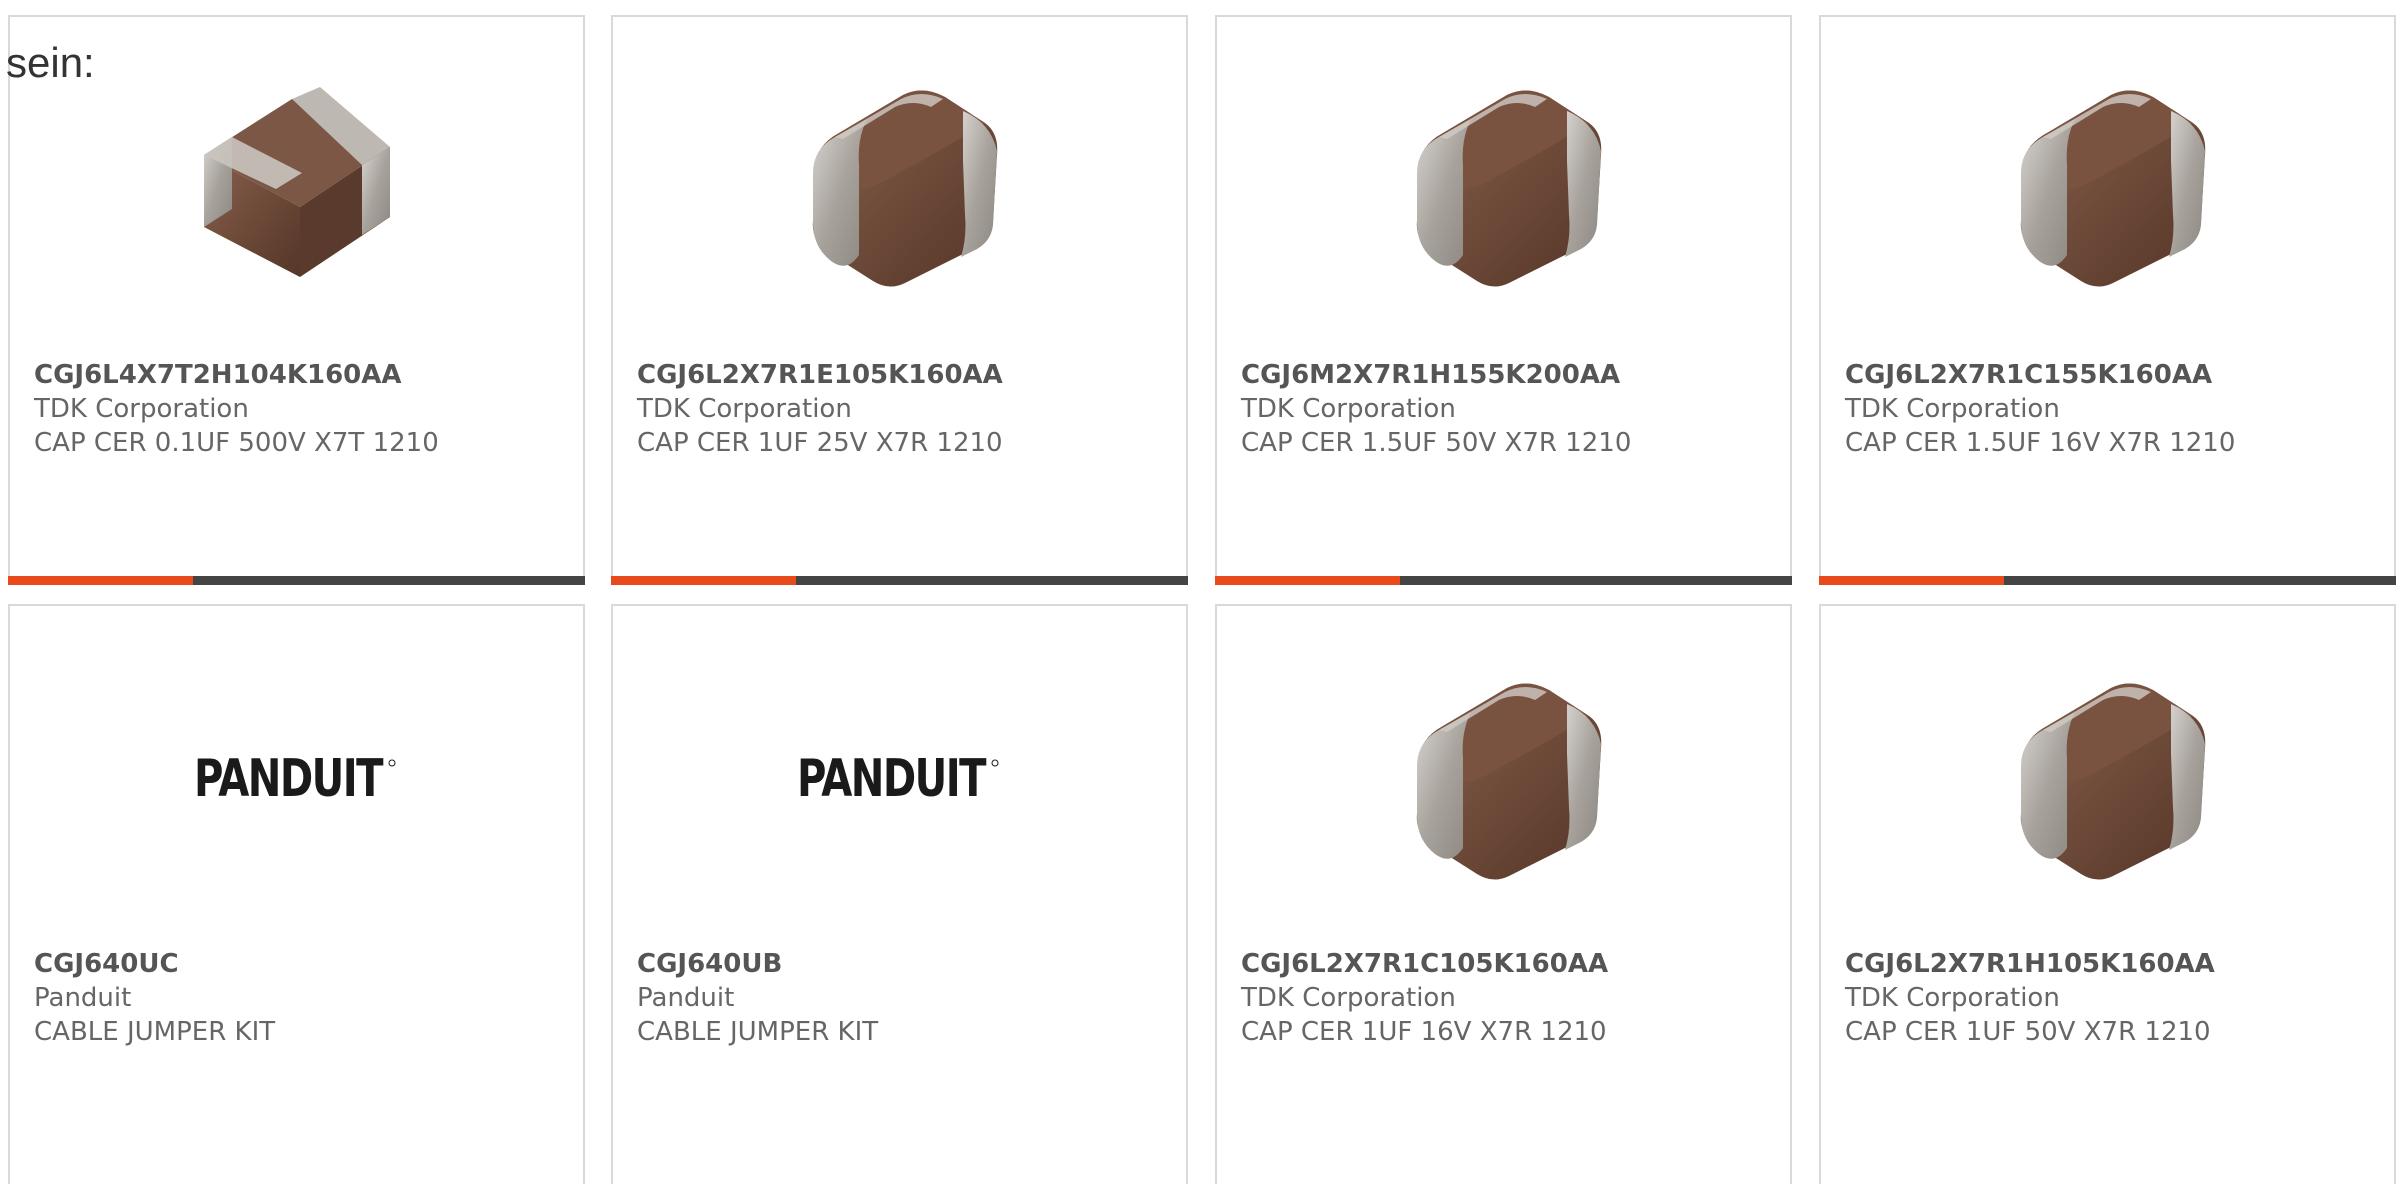  I want to click on part-number: CGJ640UB, so click(906, 964).